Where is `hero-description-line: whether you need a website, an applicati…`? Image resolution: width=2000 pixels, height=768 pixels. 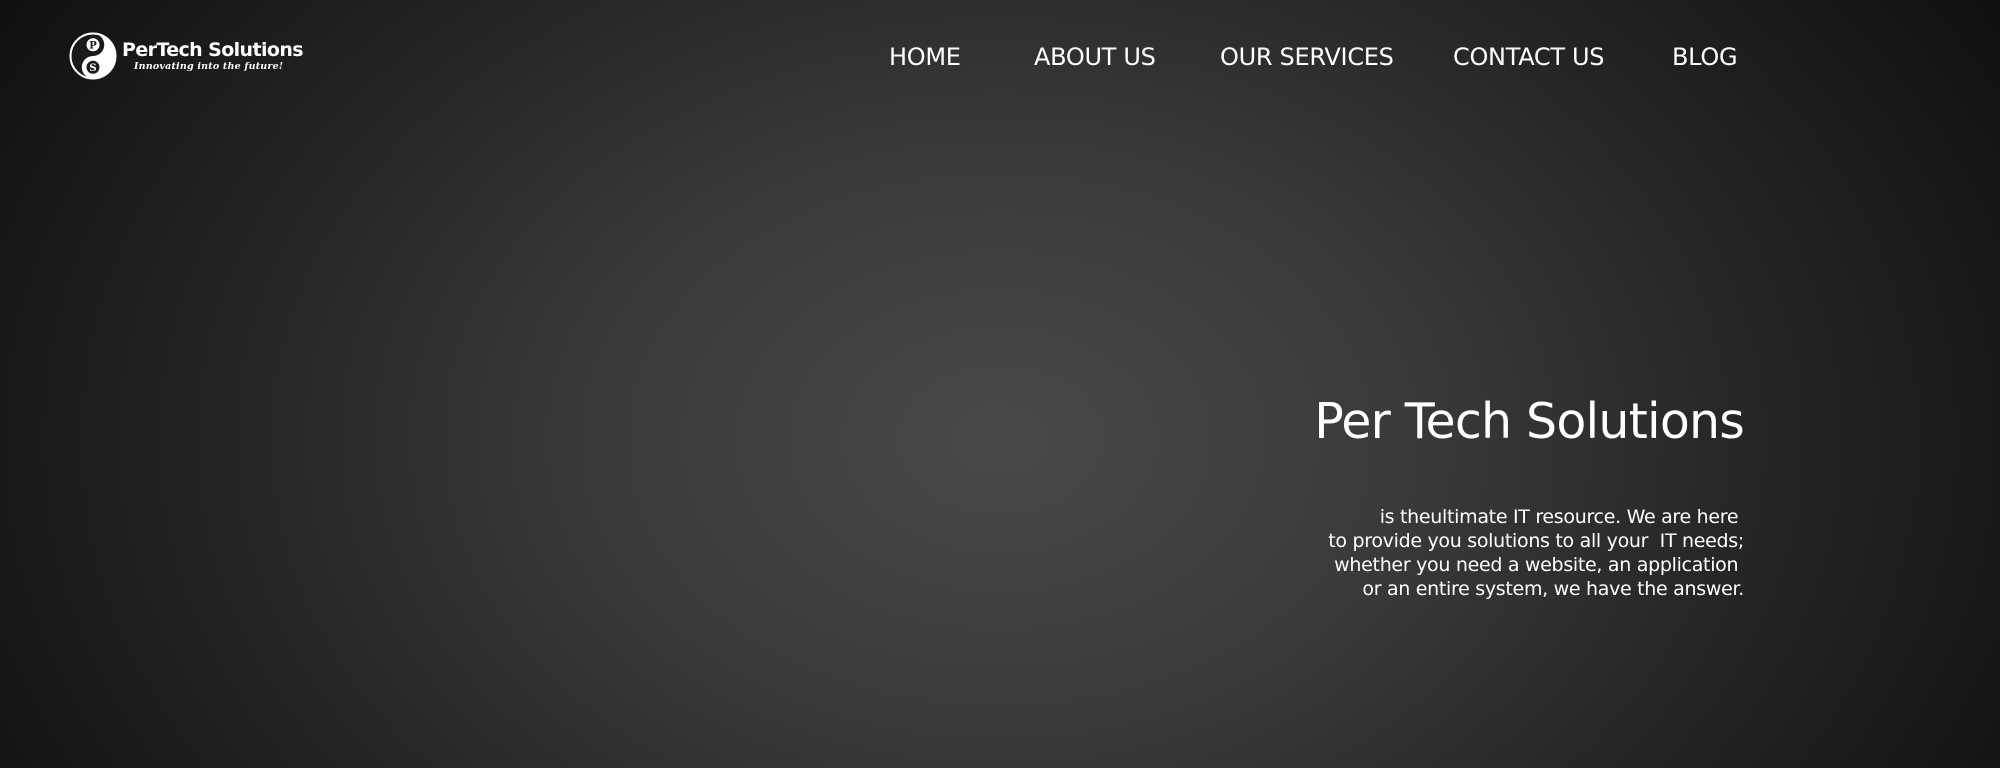 hero-description-line: whether you need a website, an applicati… is located at coordinates (1539, 565).